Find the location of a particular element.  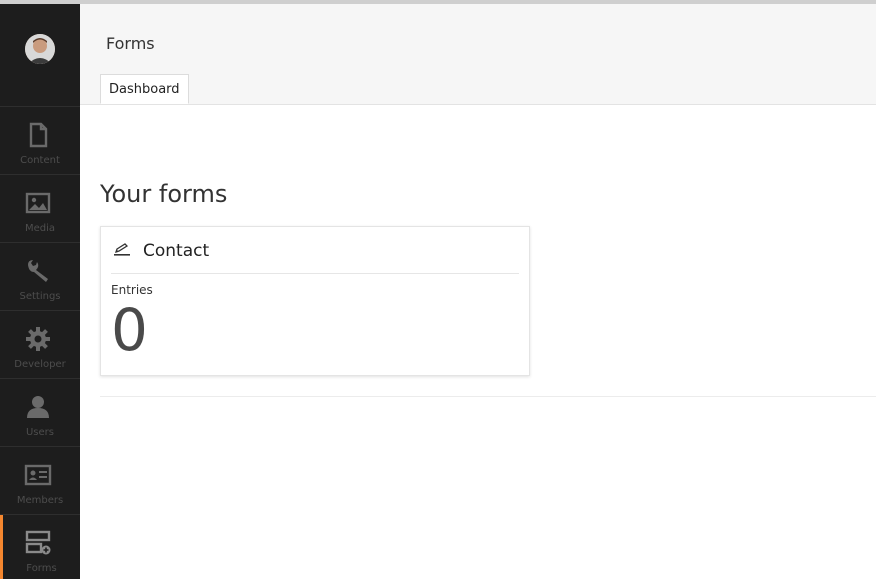

sidebar-item-label: Forms is located at coordinates (41, 568).